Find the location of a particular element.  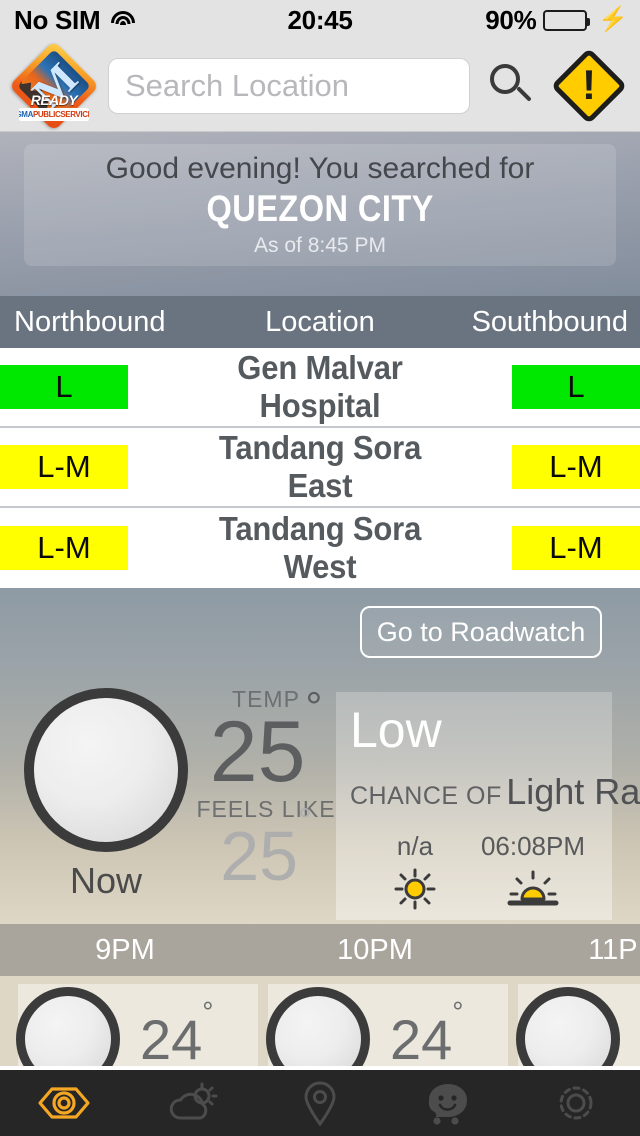

battery-icon is located at coordinates (567, 20).